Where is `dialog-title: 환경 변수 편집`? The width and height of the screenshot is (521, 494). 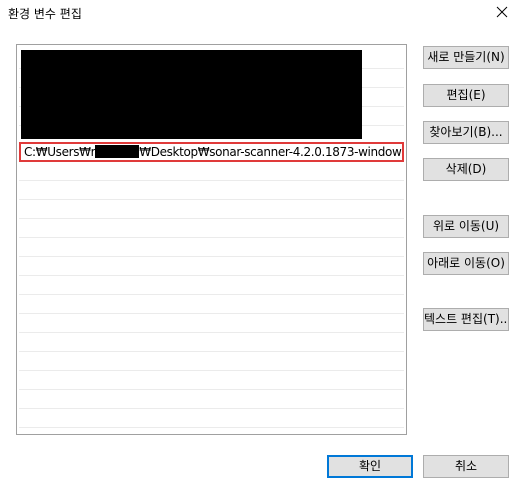 dialog-title: 환경 변수 편집 is located at coordinates (45, 14).